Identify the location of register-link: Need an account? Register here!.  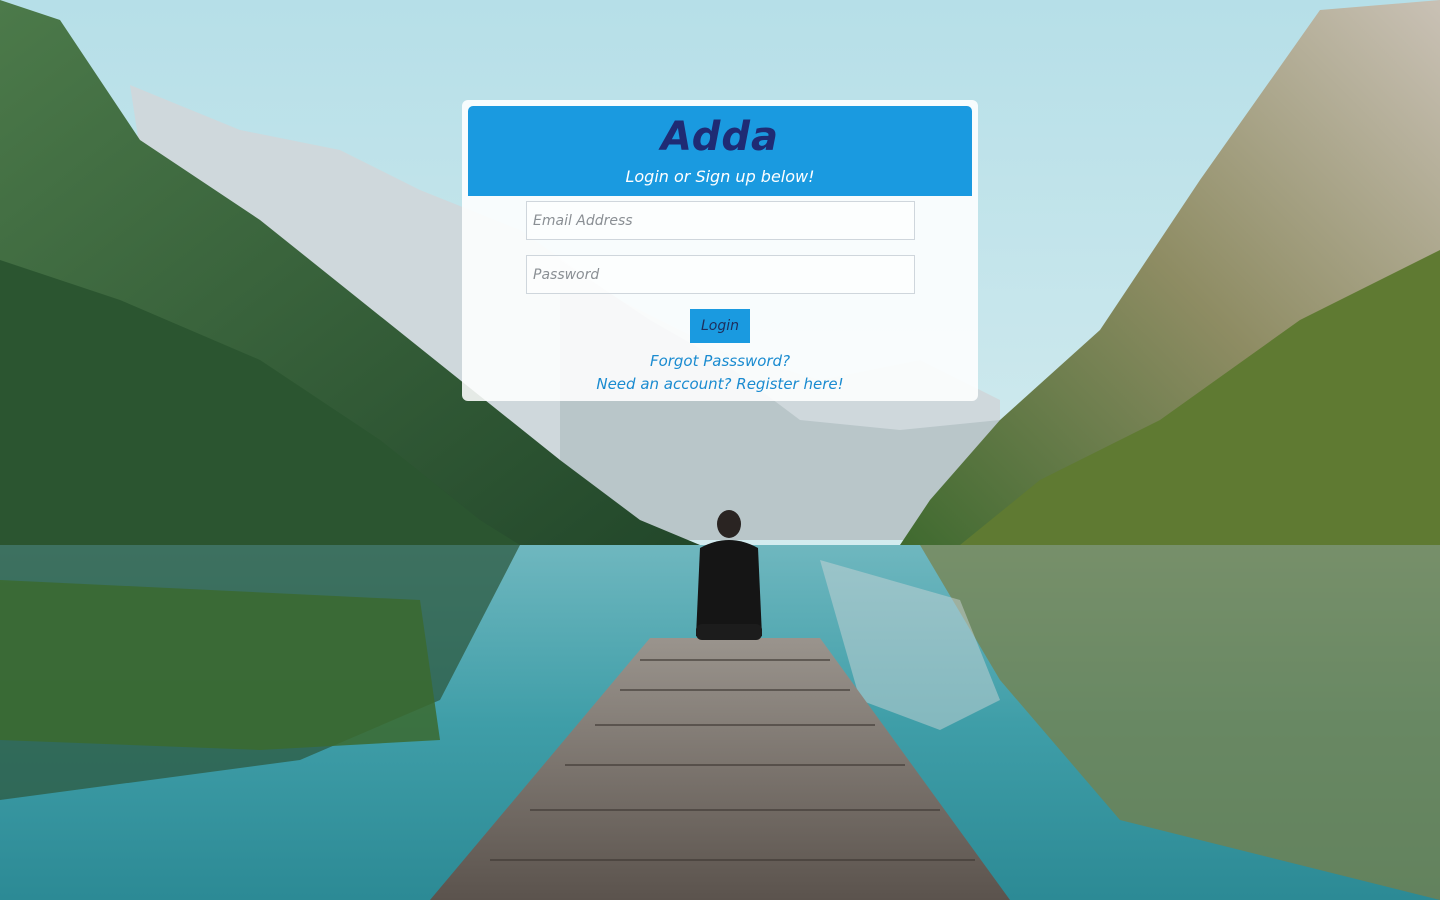
(720, 384).